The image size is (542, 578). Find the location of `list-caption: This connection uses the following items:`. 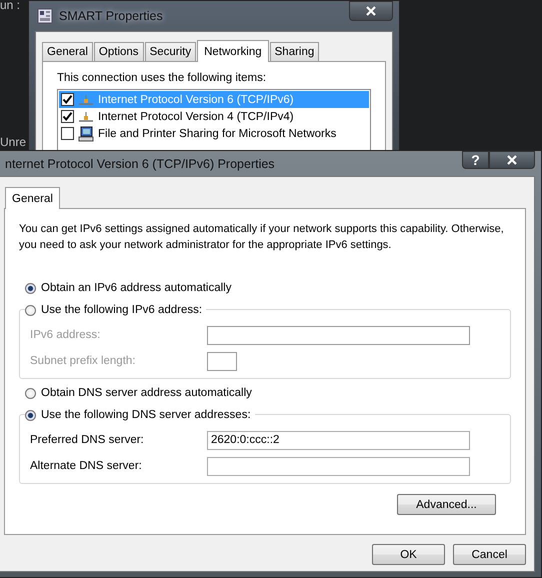

list-caption: This connection uses the following items: is located at coordinates (162, 78).